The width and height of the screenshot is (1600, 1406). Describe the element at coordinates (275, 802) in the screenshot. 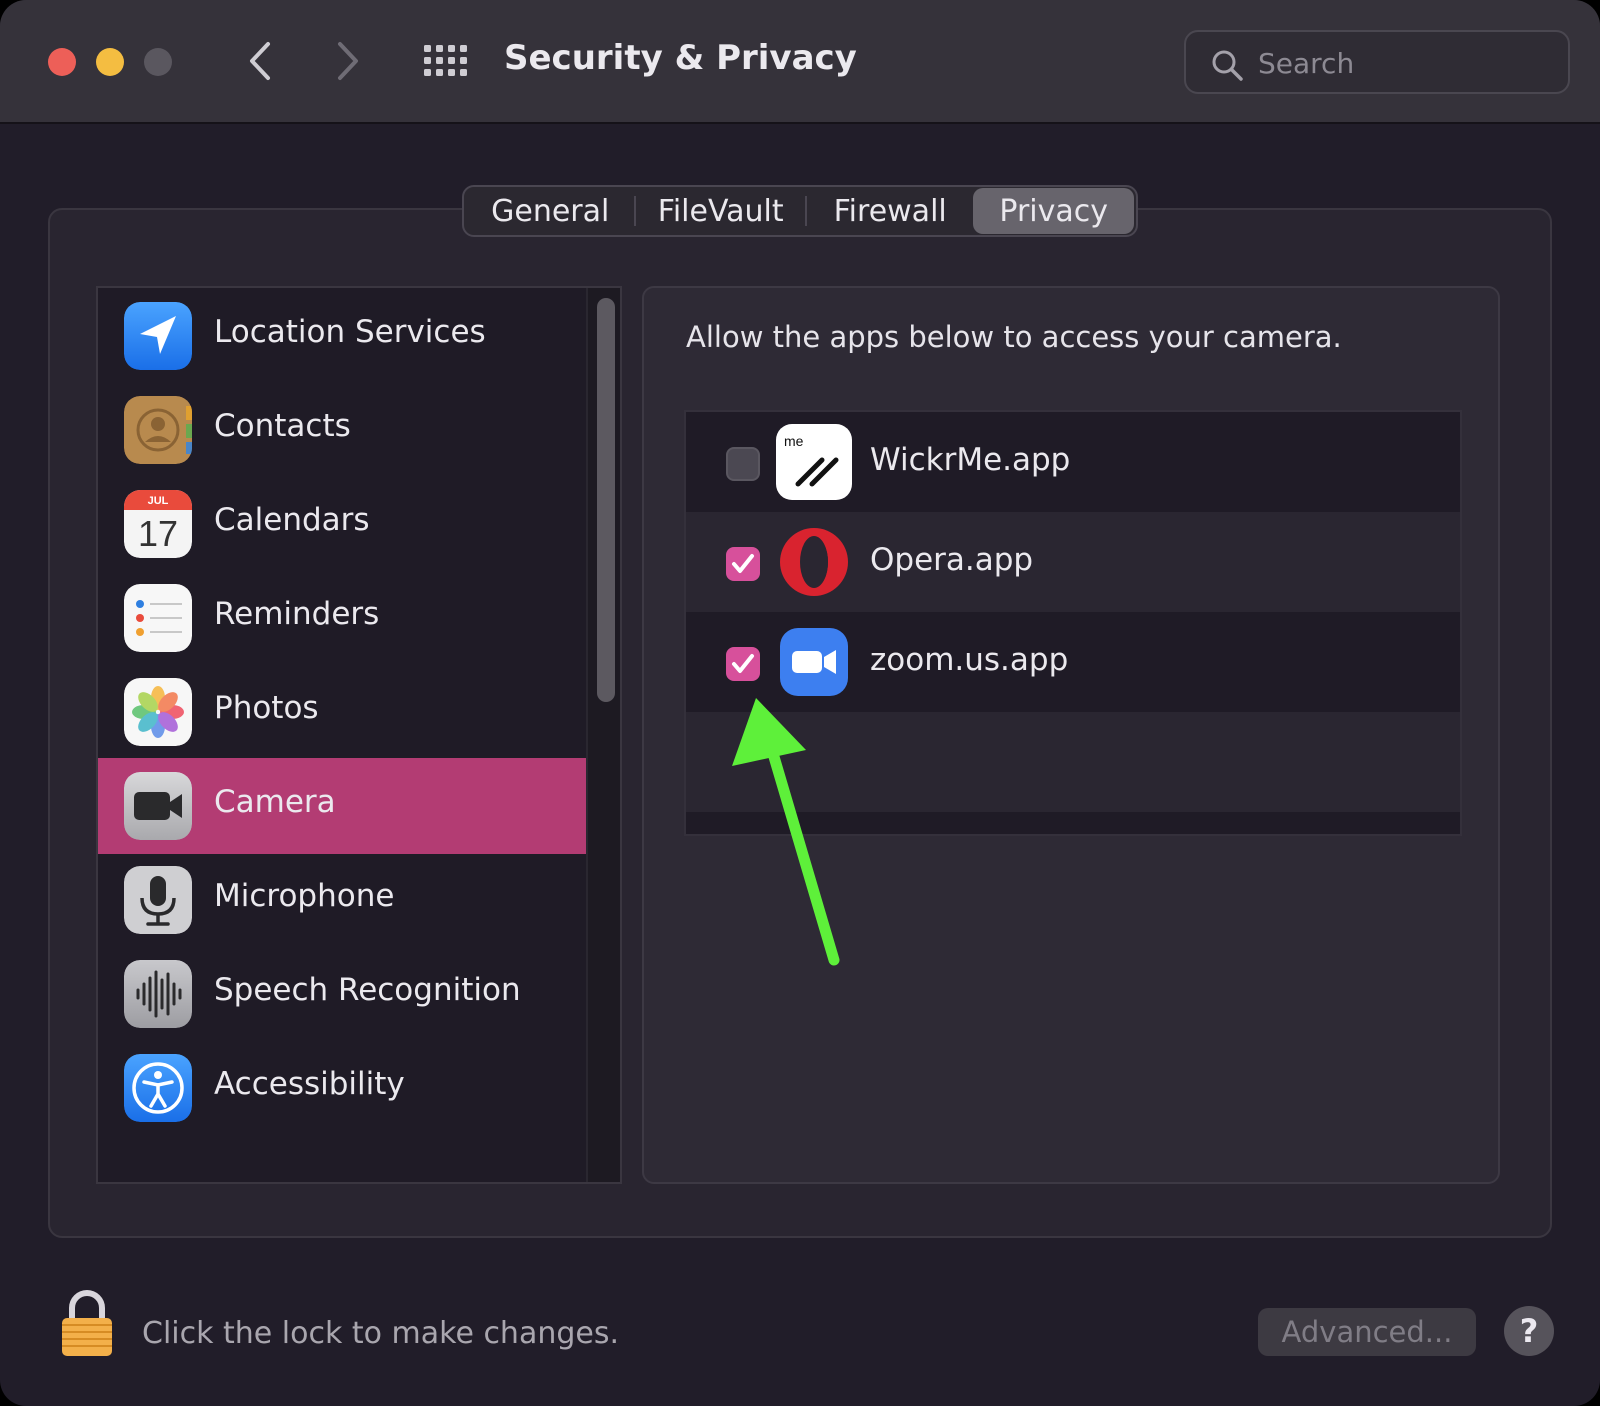

I see `sidebar-item-label: Camera` at that location.